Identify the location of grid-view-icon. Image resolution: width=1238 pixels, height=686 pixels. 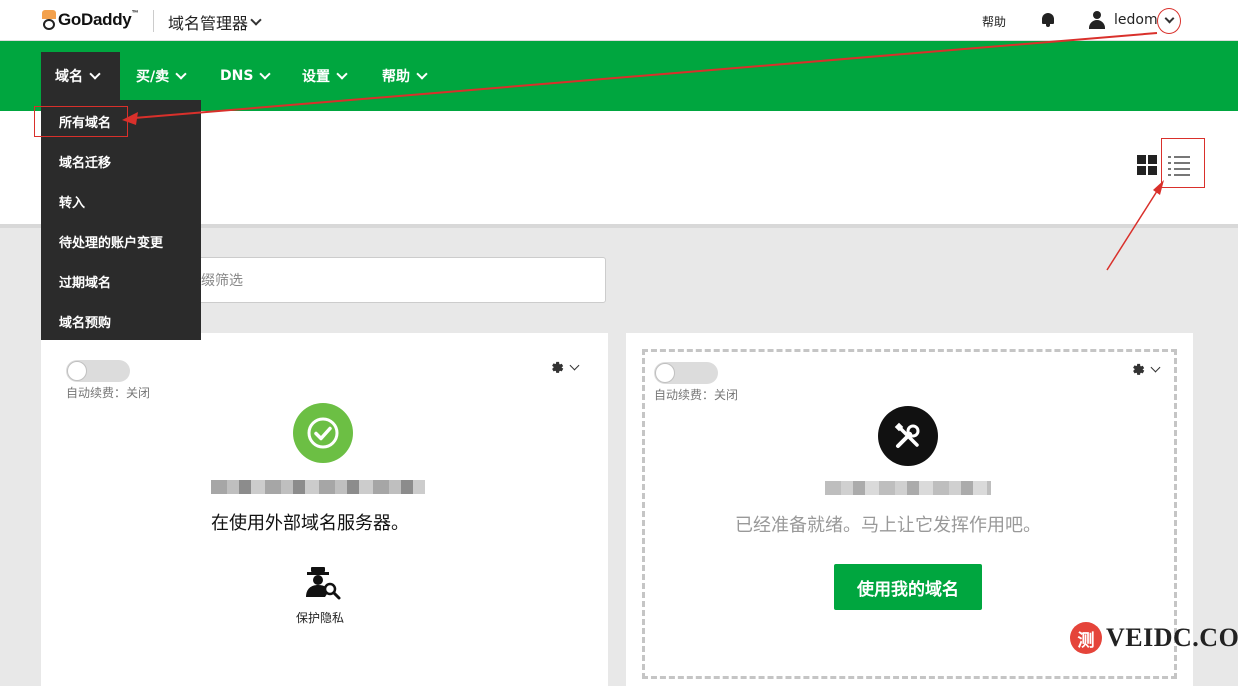
(1147, 165).